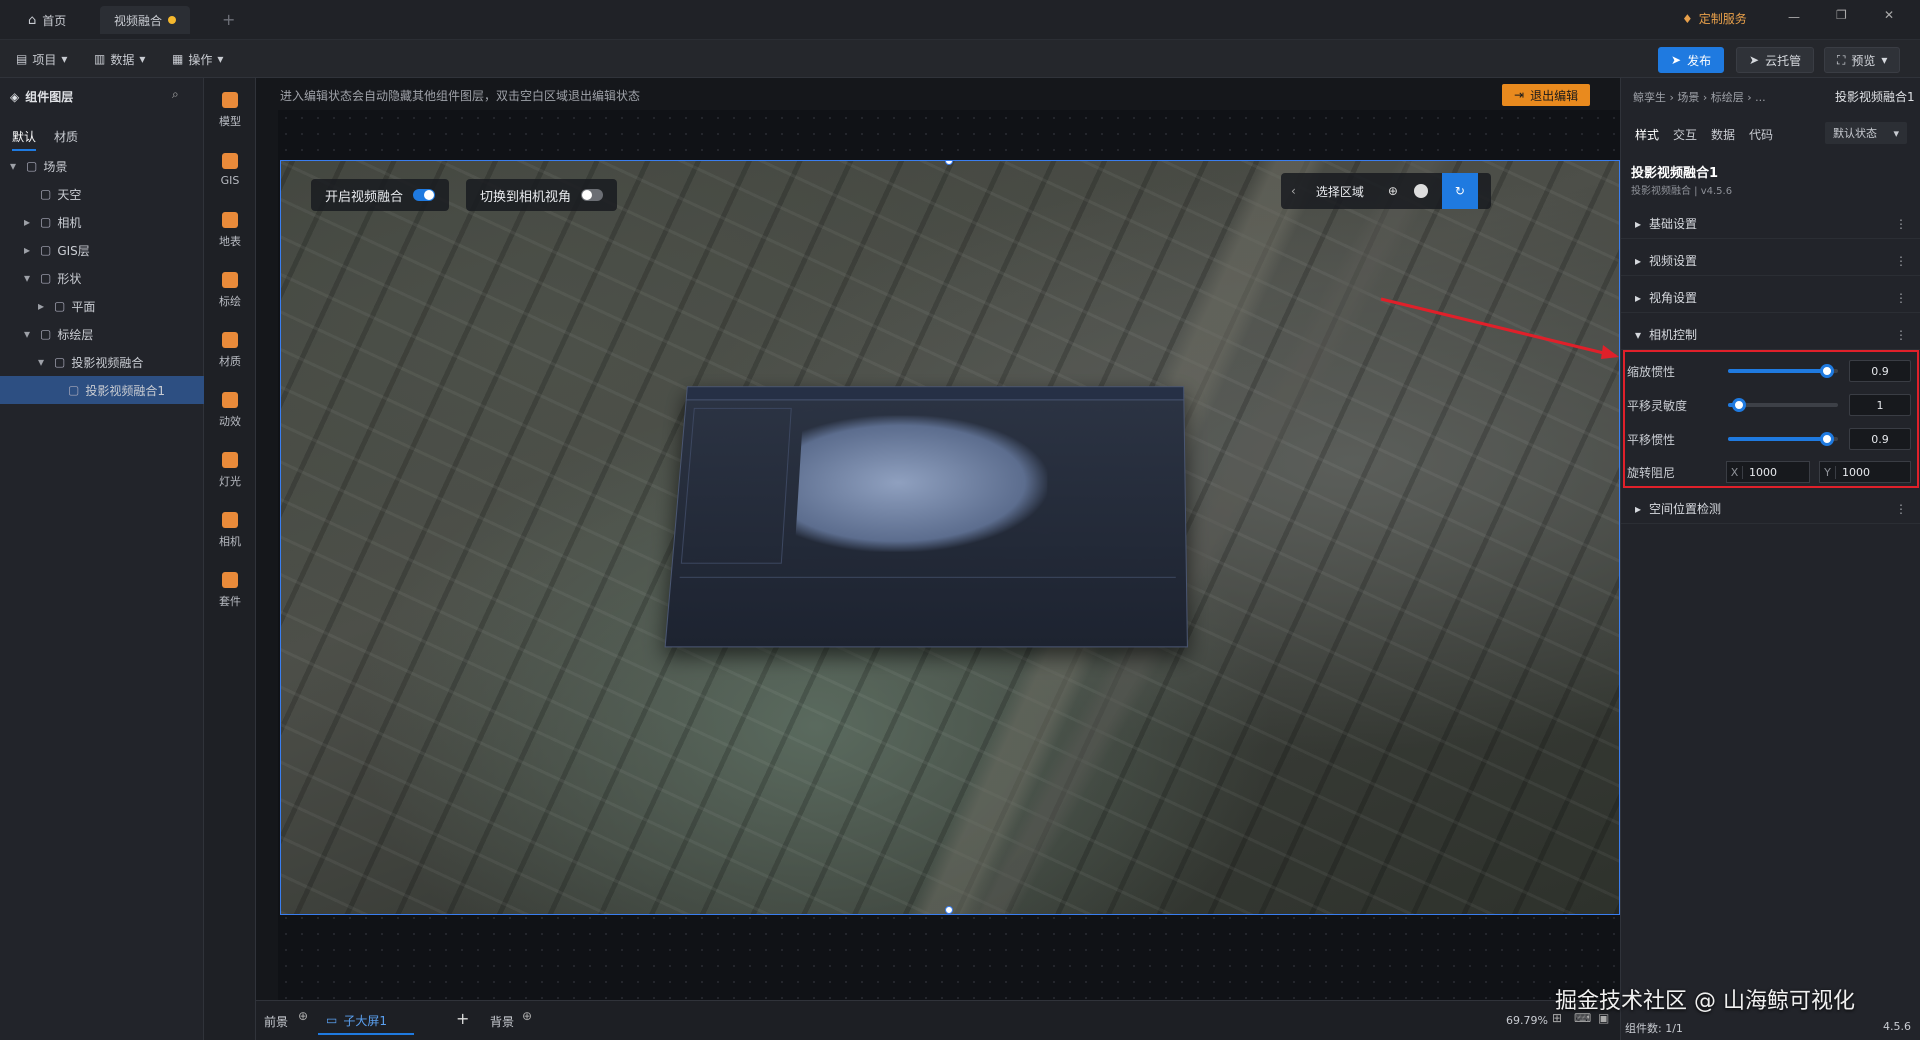 This screenshot has height=1040, width=1920. What do you see at coordinates (1889, 15) in the screenshot?
I see `close-icon: ✕` at bounding box center [1889, 15].